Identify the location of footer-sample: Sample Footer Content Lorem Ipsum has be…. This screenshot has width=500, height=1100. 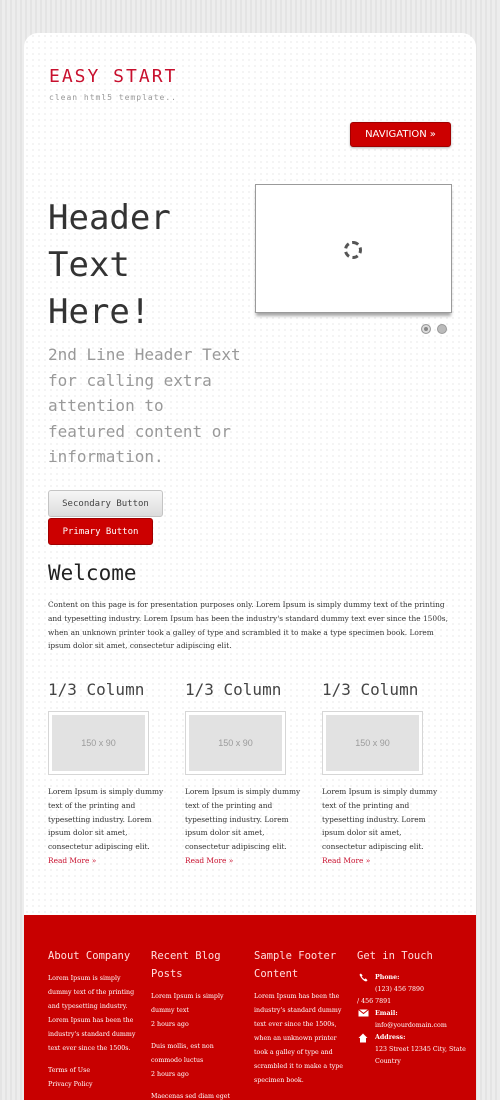
(300, 1017).